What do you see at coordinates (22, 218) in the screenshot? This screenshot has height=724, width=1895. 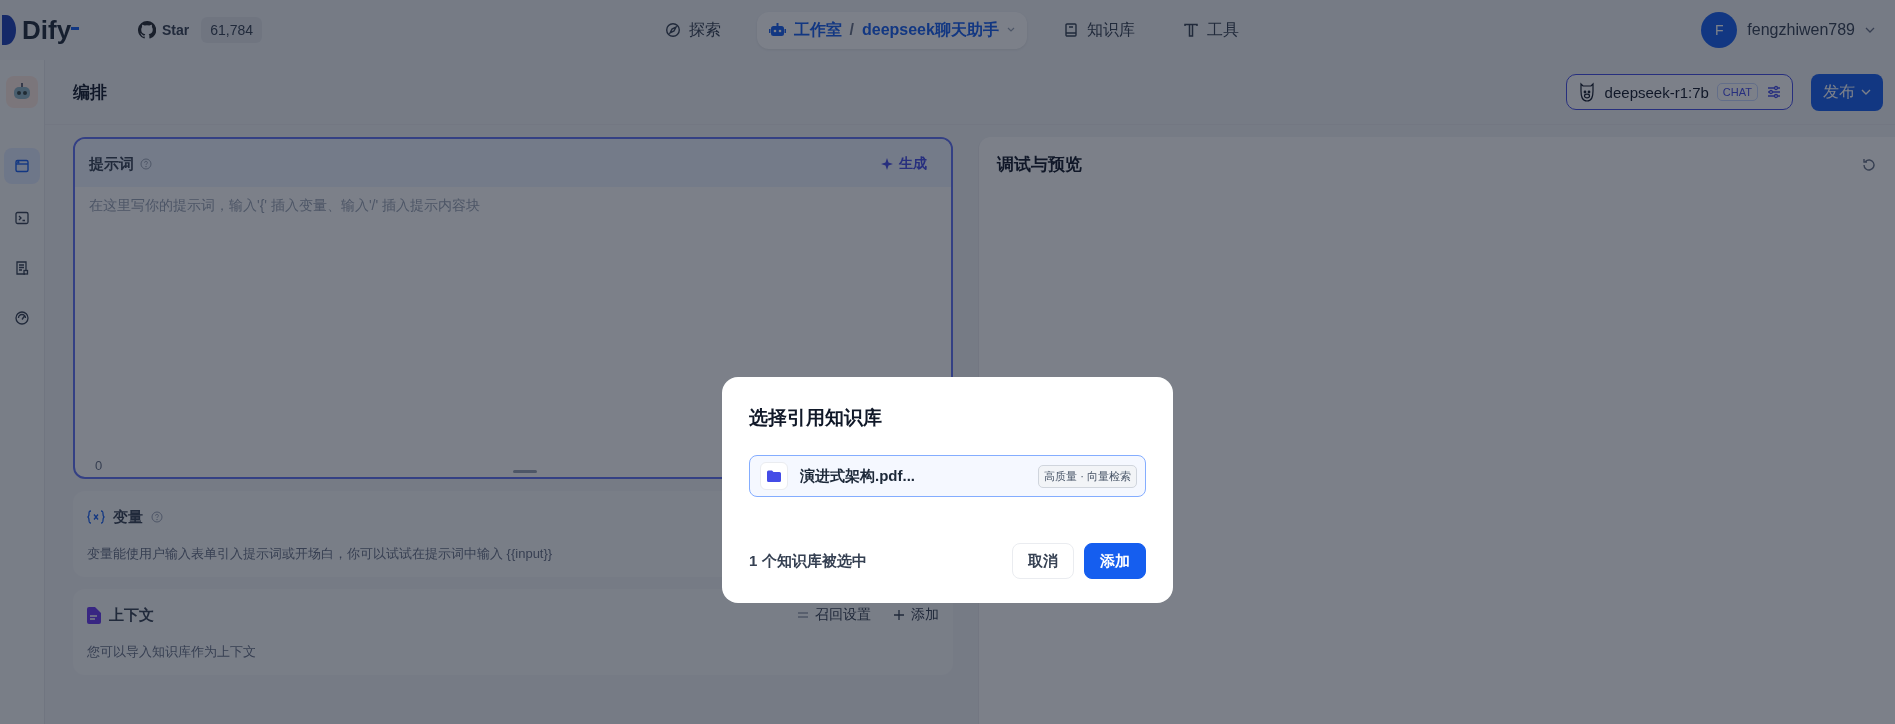 I see `terminal-icon` at bounding box center [22, 218].